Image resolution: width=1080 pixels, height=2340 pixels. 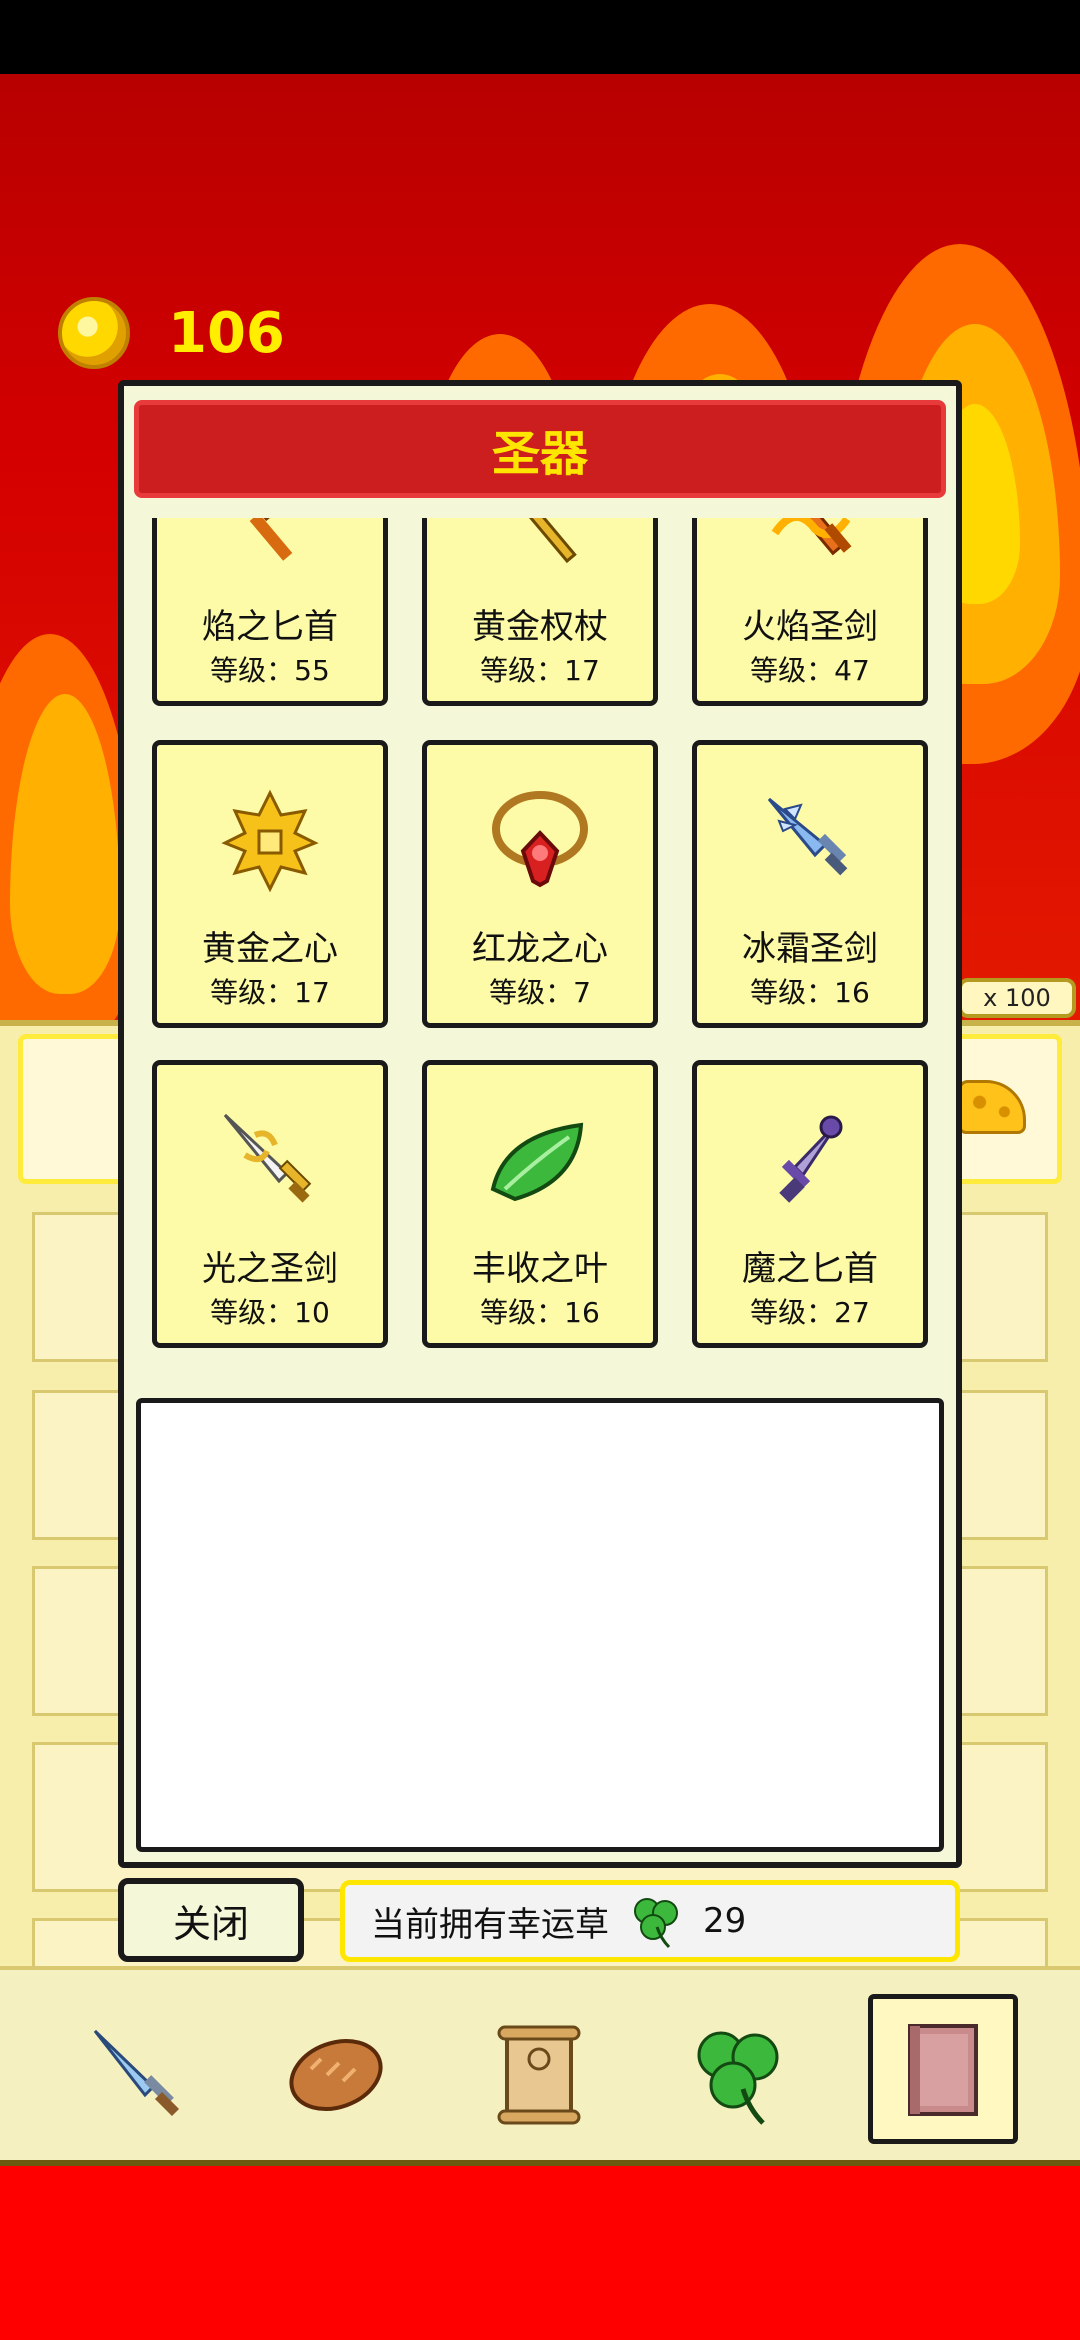 I want to click on artifact-card: 光之圣剑 等级：10, so click(x=270, y=1204).